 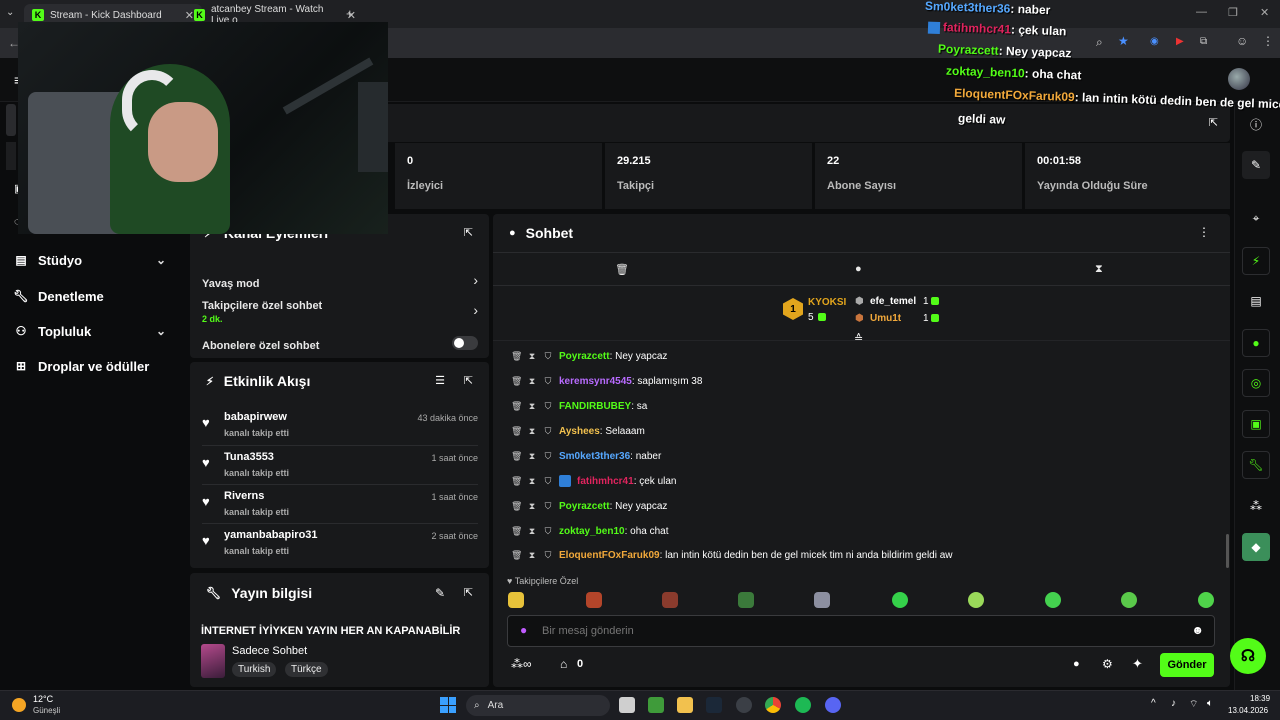 I want to click on bolt-icon: ⚡︎, so click(x=1256, y=261).